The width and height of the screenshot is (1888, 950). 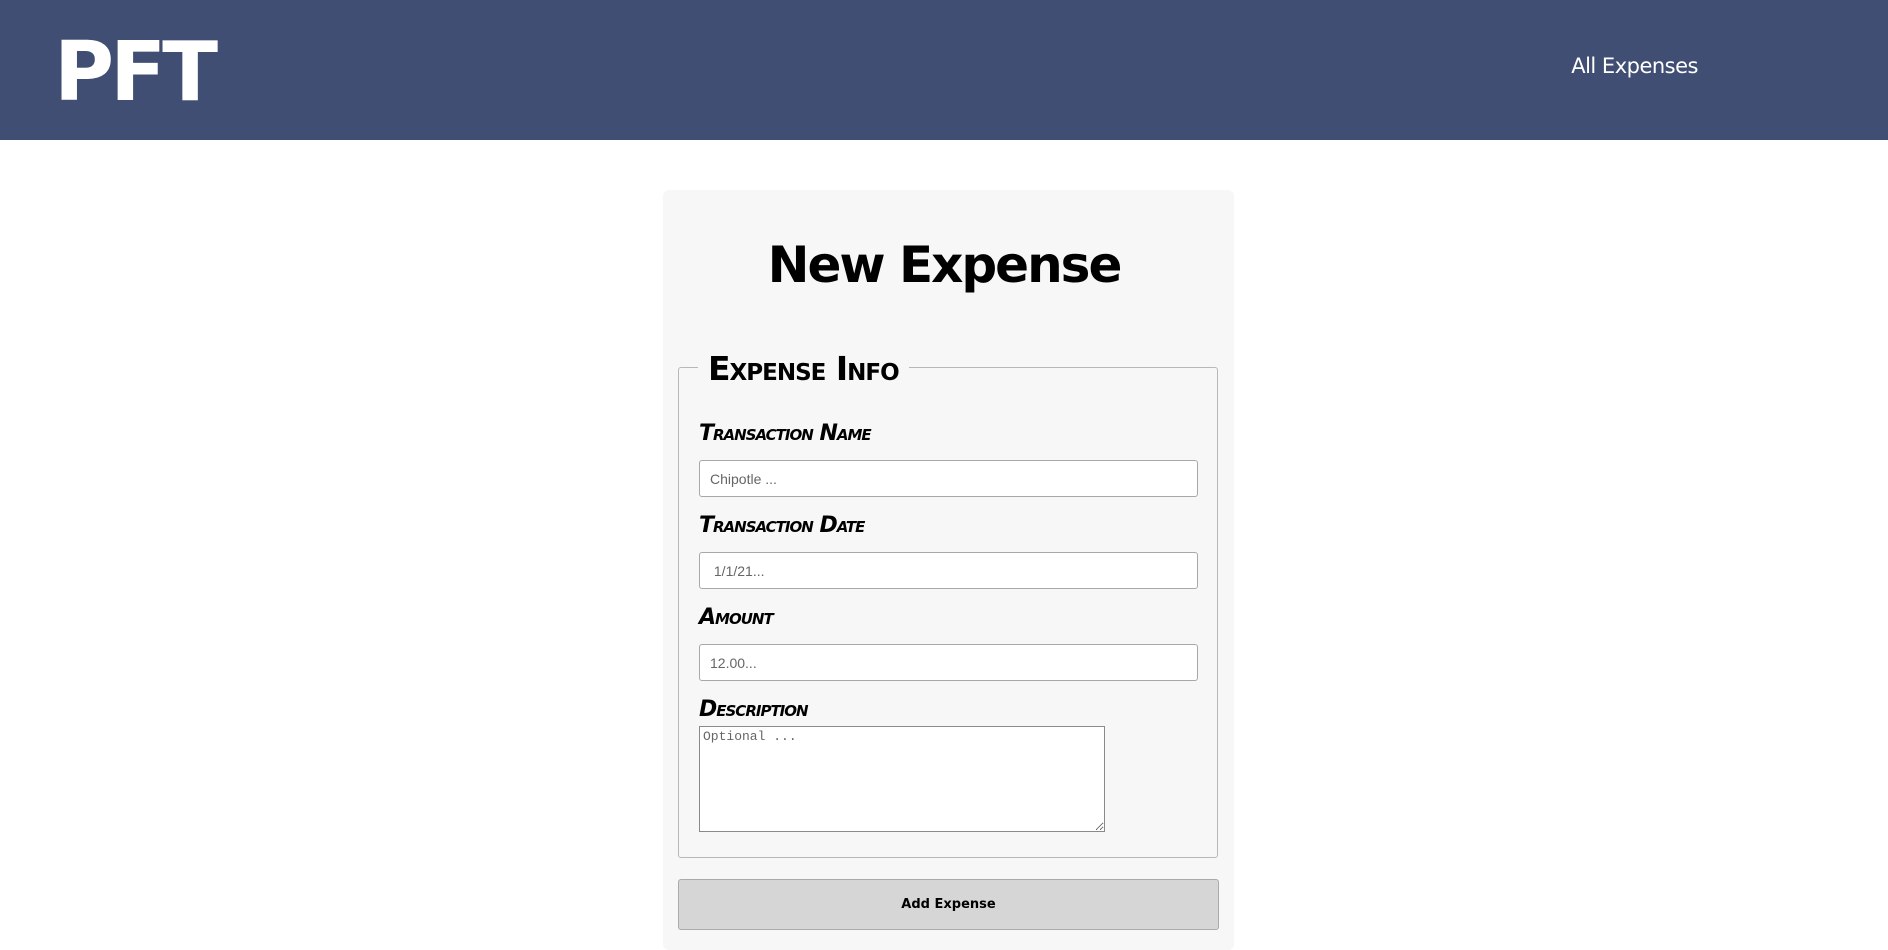 What do you see at coordinates (754, 709) in the screenshot?
I see `description-label: Description` at bounding box center [754, 709].